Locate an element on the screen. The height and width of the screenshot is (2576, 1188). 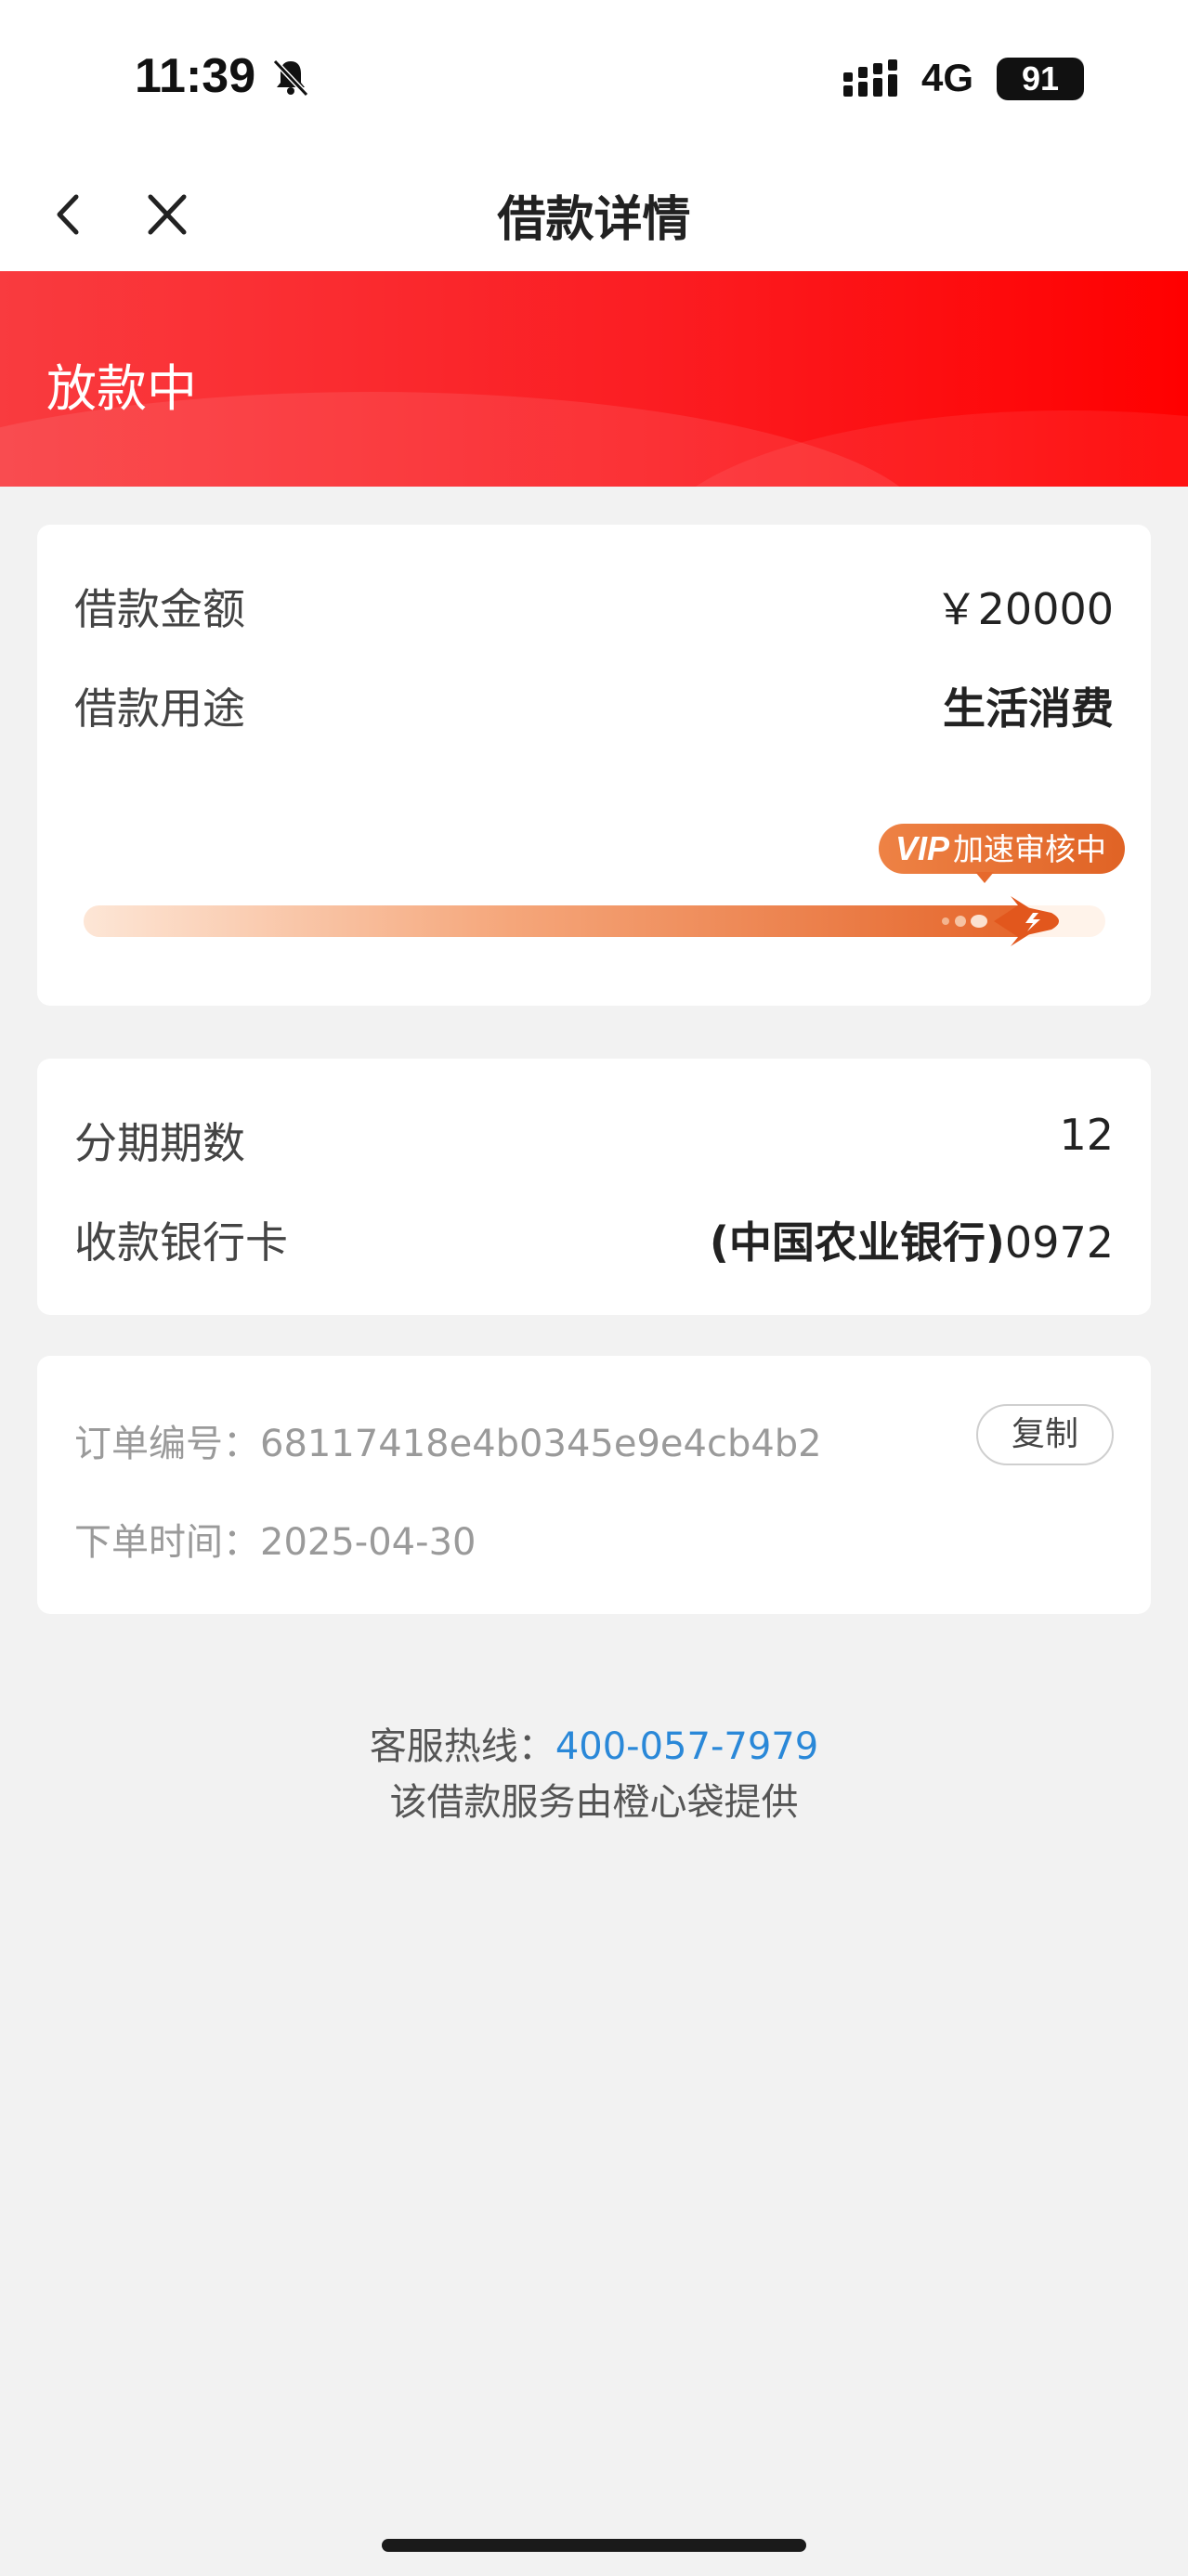
purpose-label: 借款用途 is located at coordinates (159, 708).